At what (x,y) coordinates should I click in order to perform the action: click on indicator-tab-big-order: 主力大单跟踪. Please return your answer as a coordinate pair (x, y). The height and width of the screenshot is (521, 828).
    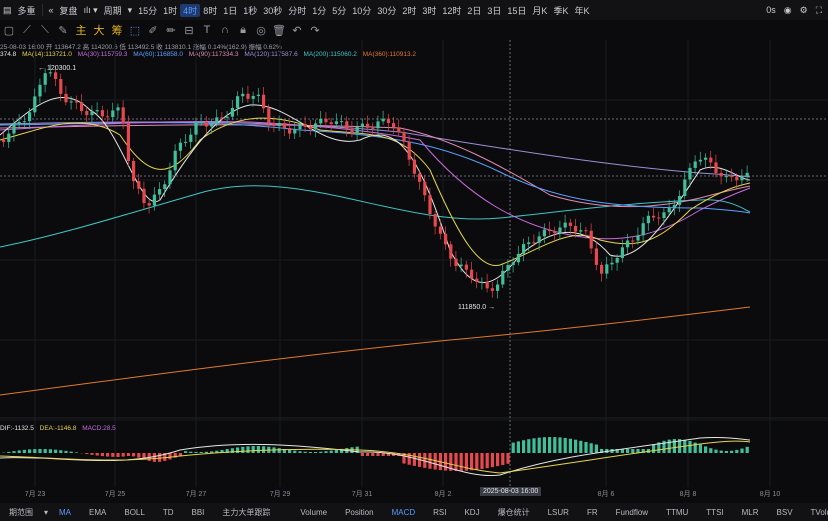
    Looking at the image, I should click on (246, 512).